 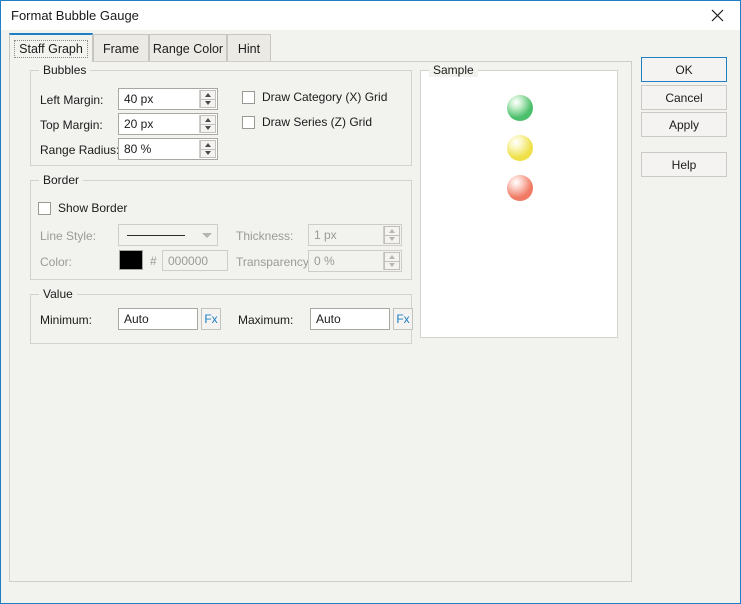 I want to click on title-bar: Format Bubble Gauge, so click(x=370, y=15).